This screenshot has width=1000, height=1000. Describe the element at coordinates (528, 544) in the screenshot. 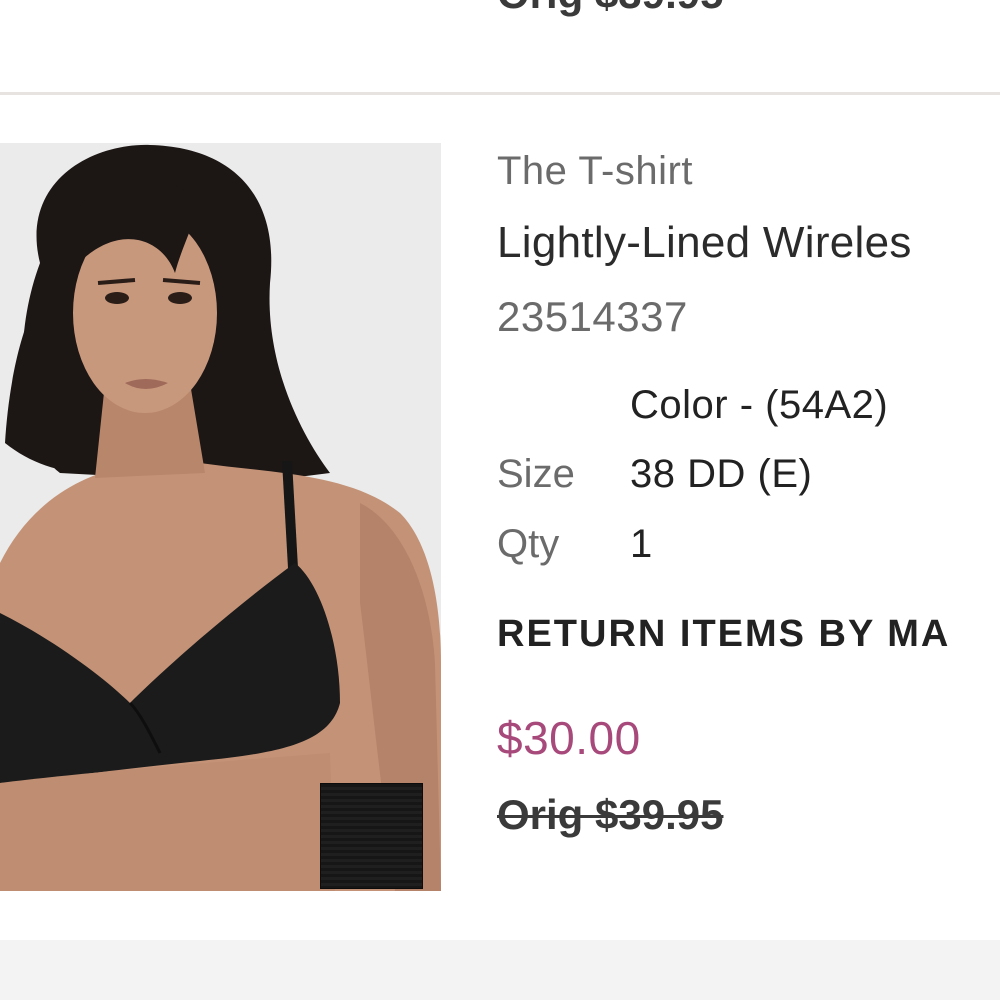

I see `qty-label: Qty` at that location.